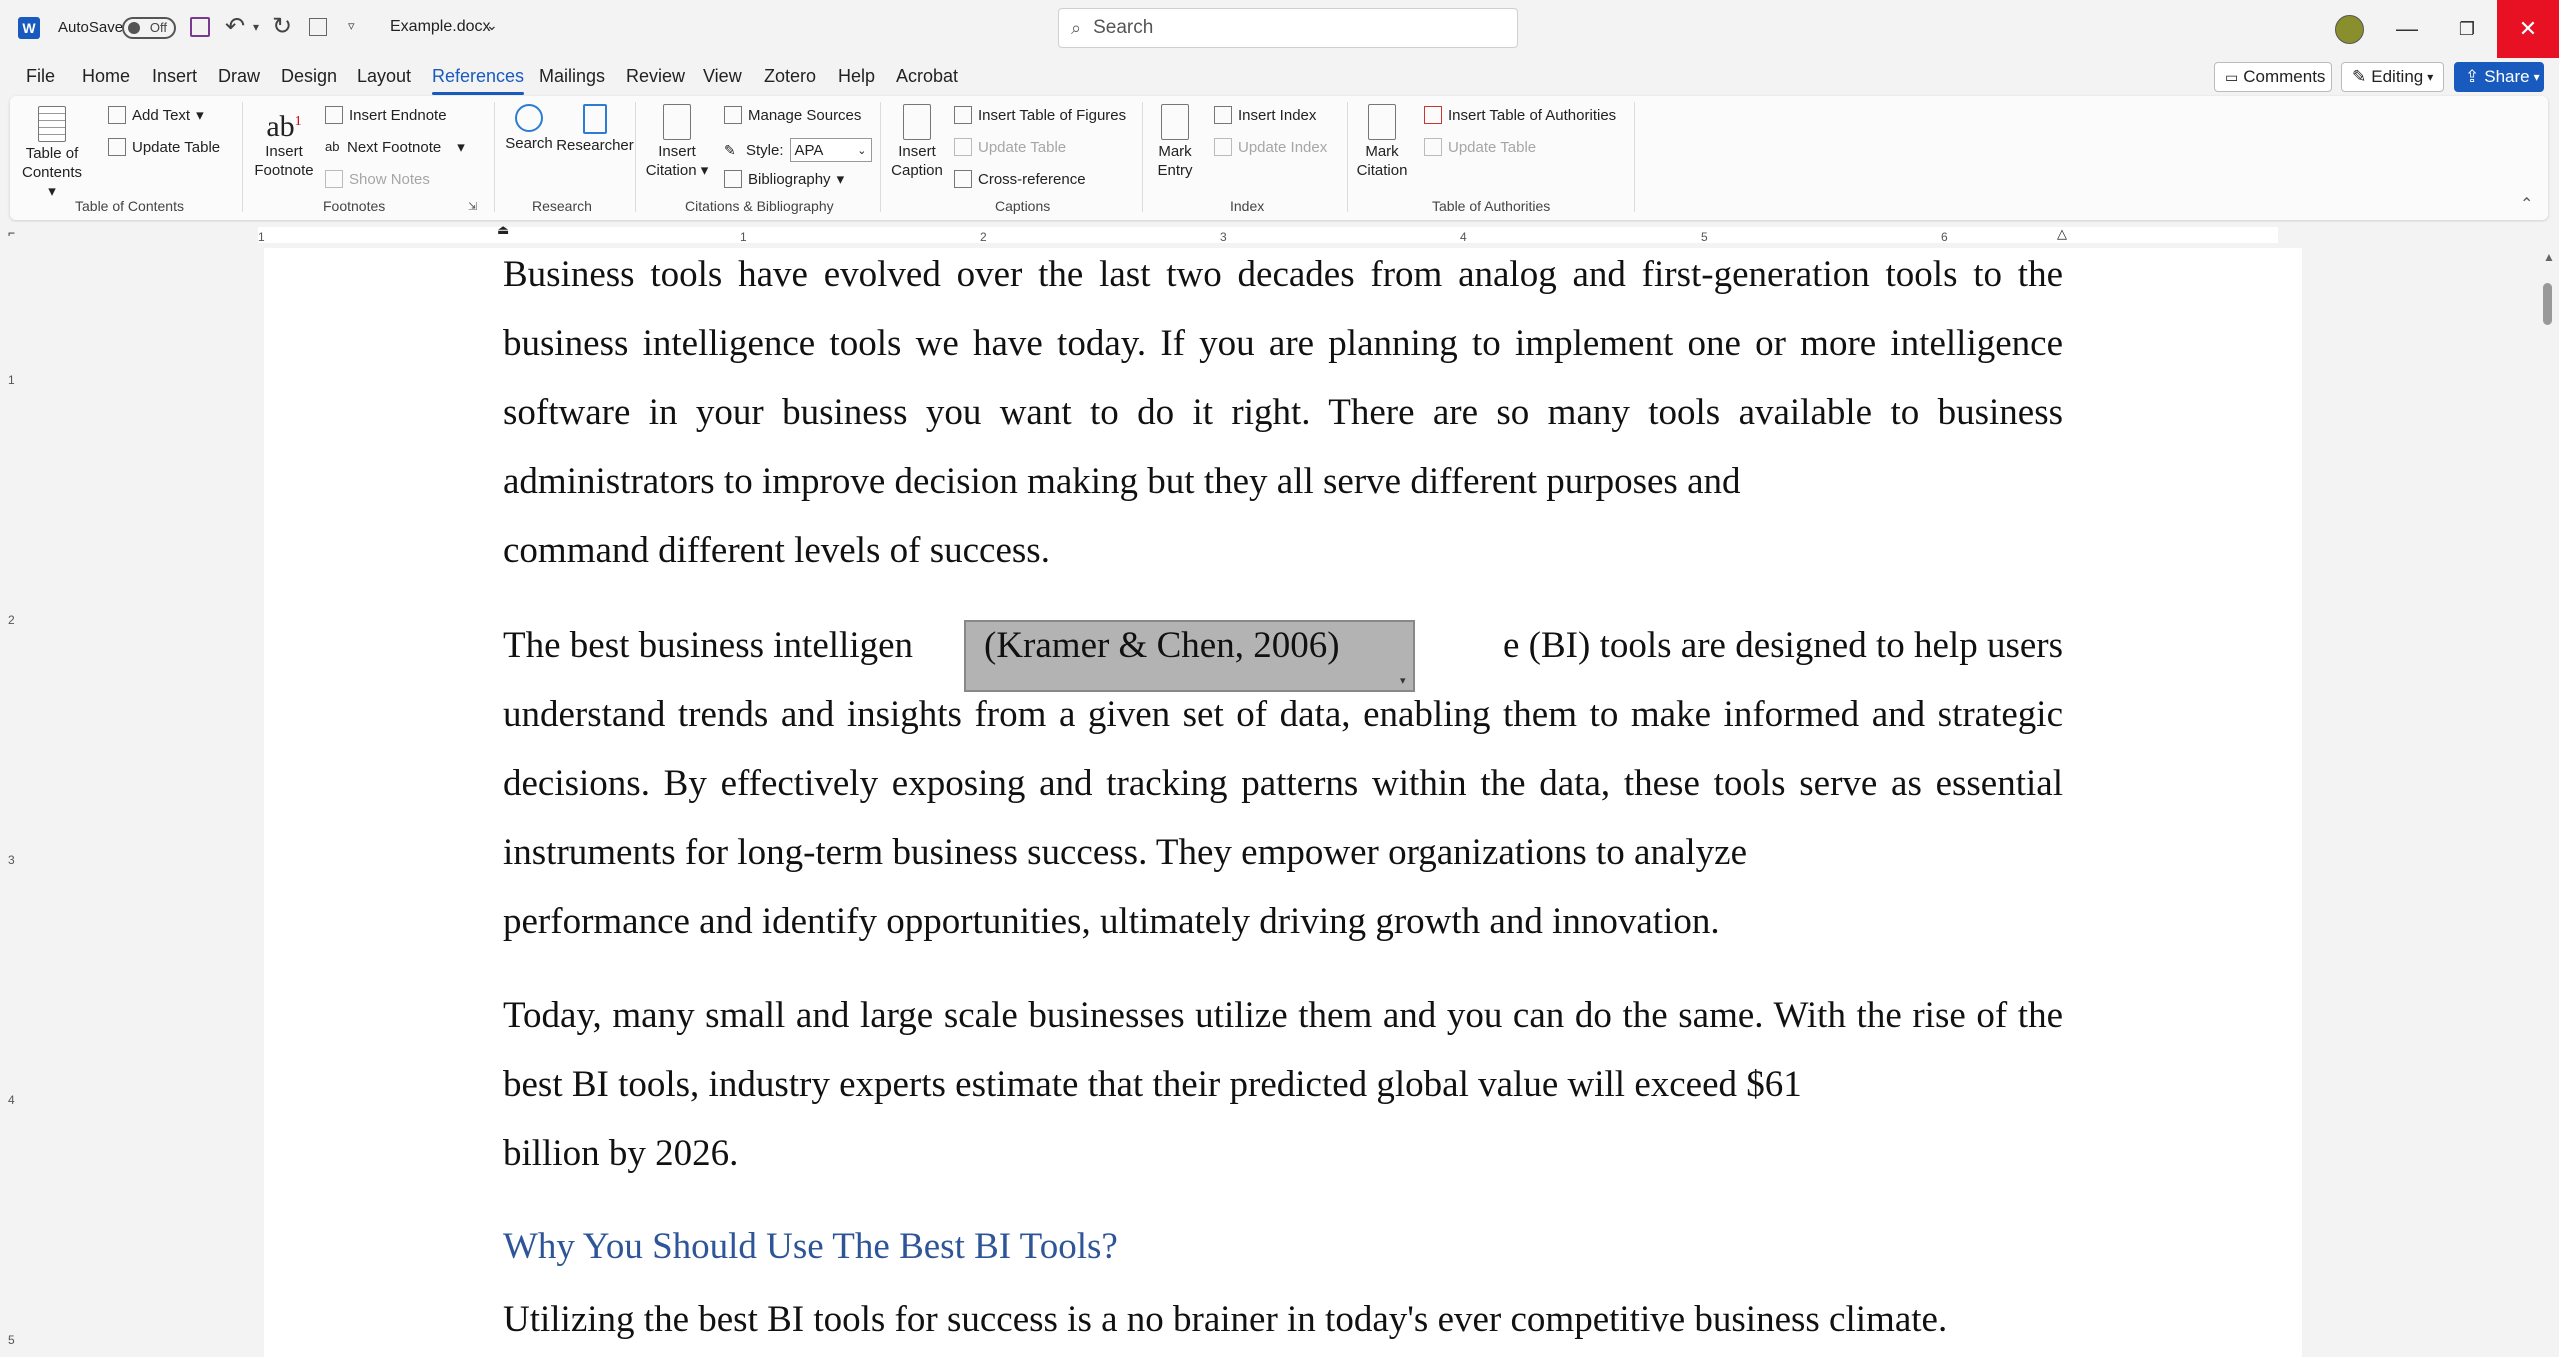  I want to click on citation-icon, so click(677, 122).